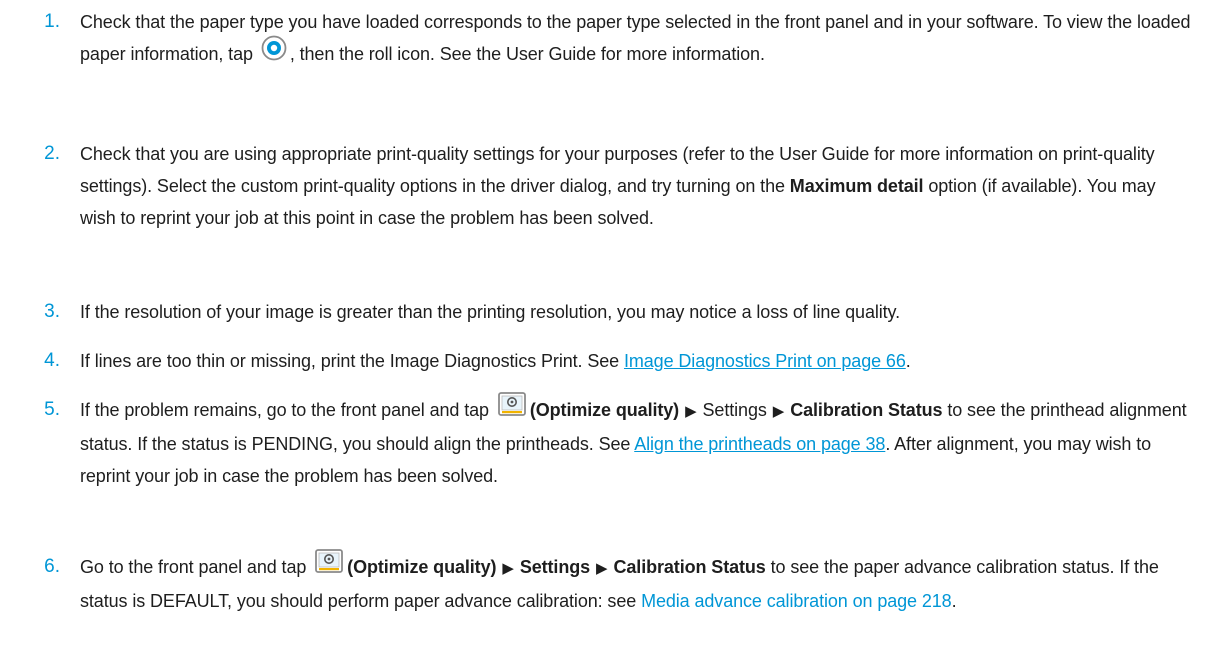  Describe the element at coordinates (765, 361) in the screenshot. I see `link-image-diagnostics-print: Image Diagnostics Print on page 66` at that location.